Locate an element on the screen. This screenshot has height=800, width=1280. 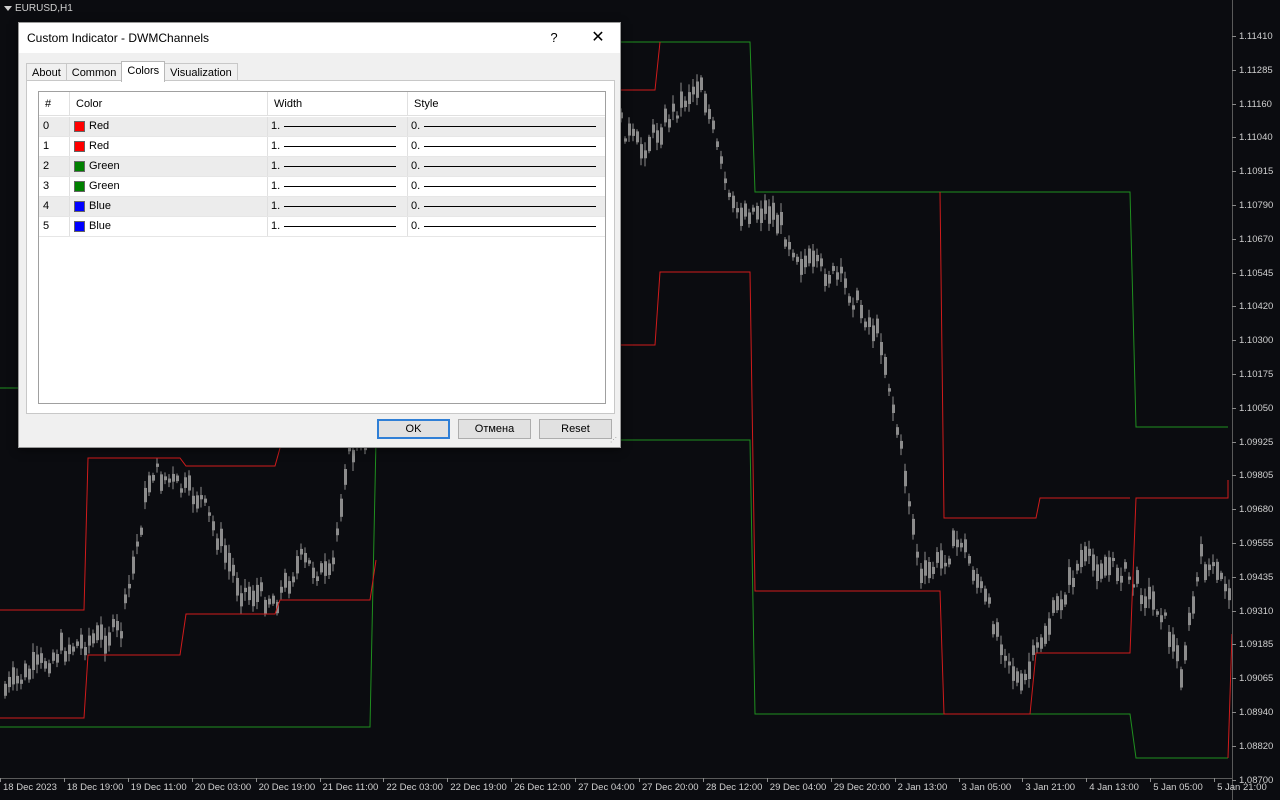
color-row: 1 Red 1. 0. is located at coordinates (322, 147).